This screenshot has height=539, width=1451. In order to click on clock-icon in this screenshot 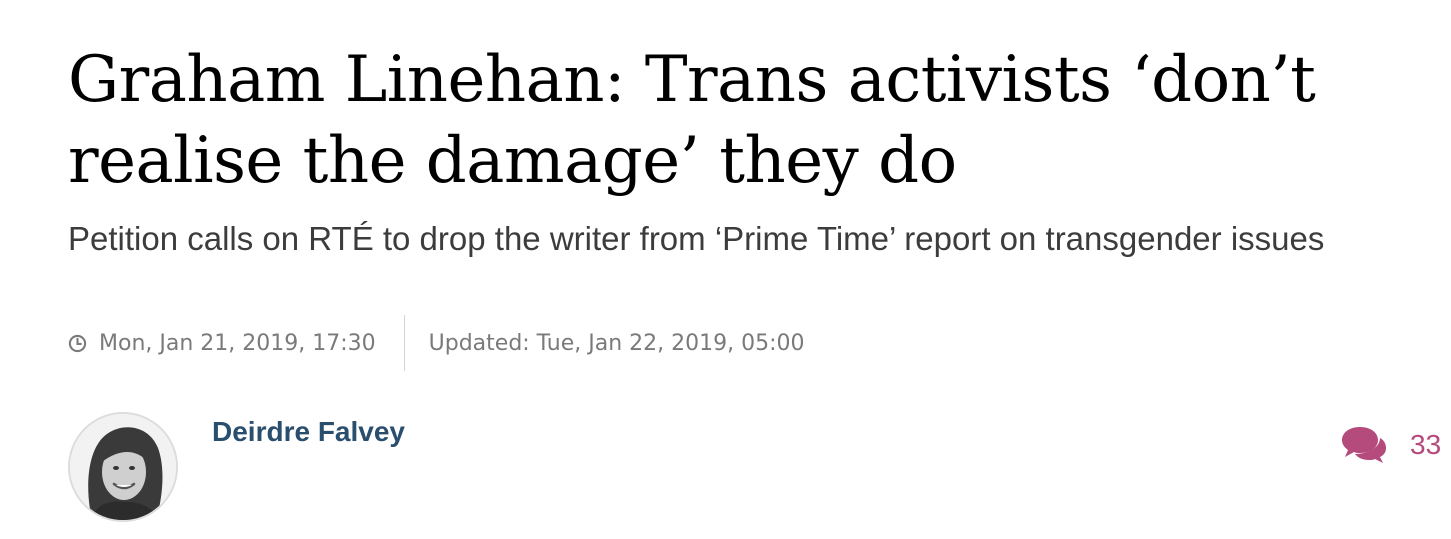, I will do `click(77, 343)`.